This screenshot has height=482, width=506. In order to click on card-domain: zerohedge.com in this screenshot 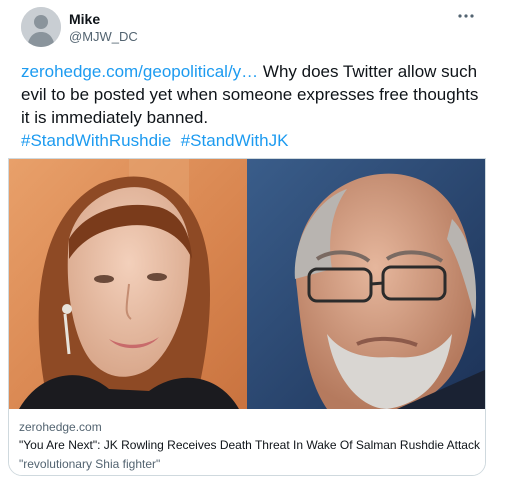, I will do `click(60, 427)`.